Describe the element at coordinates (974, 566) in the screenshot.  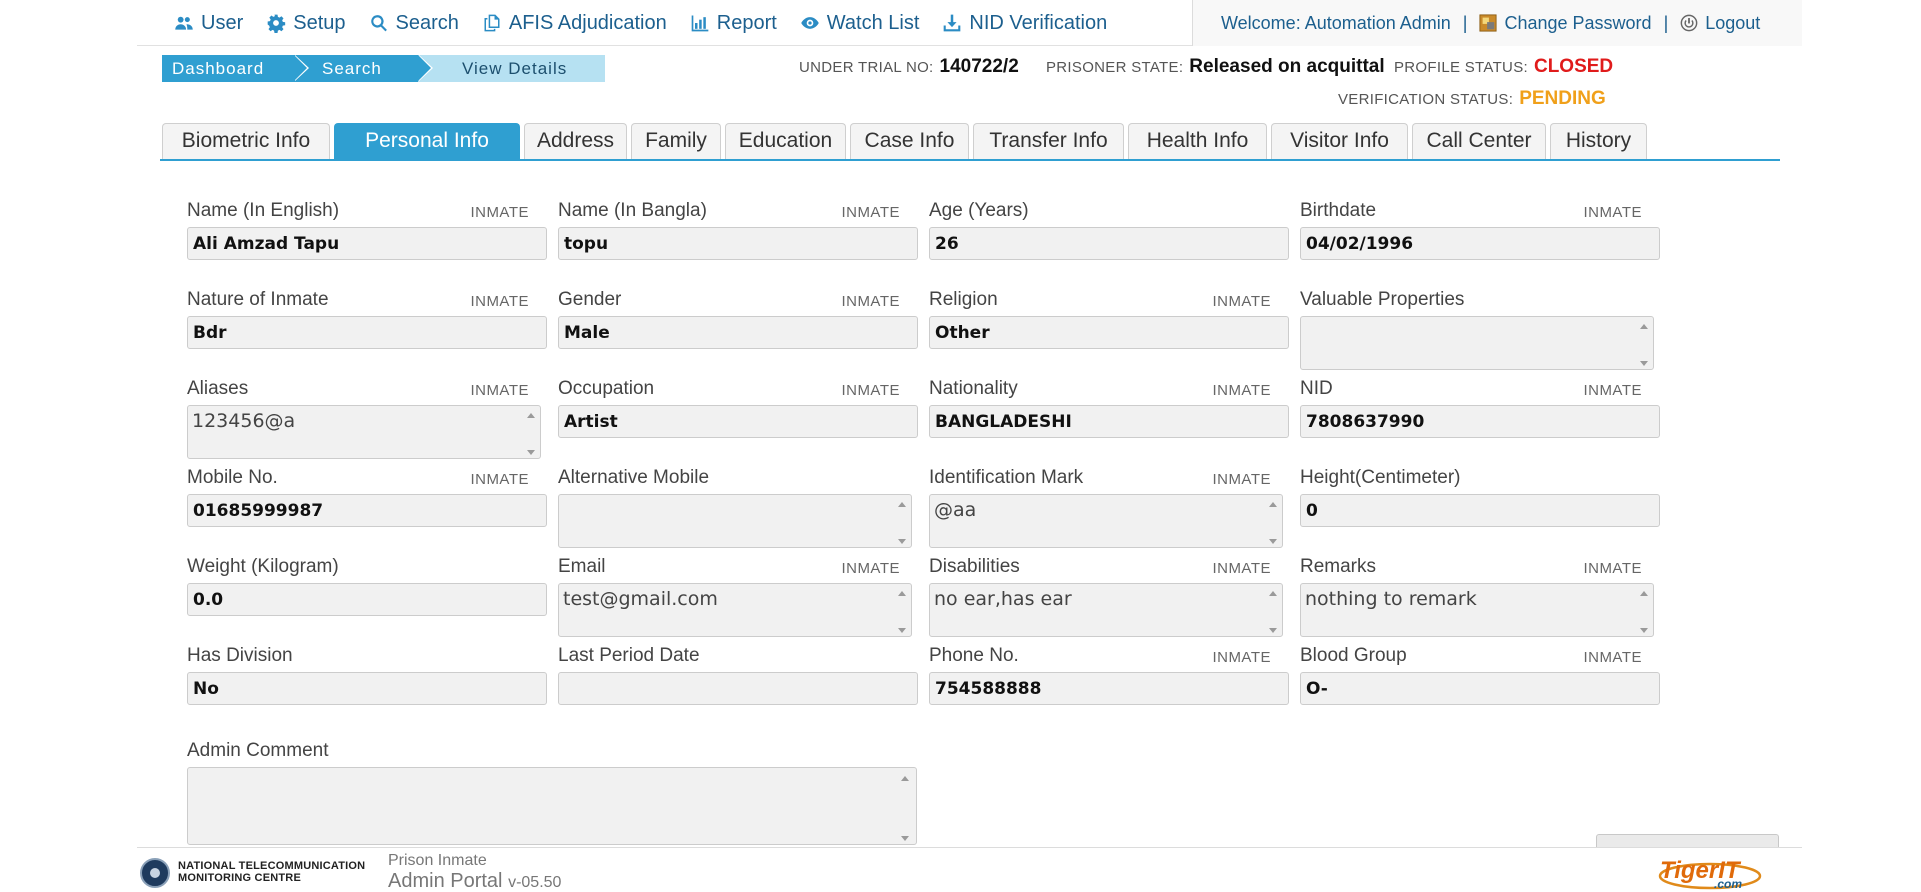
I see `field-label: Disabilities` at that location.